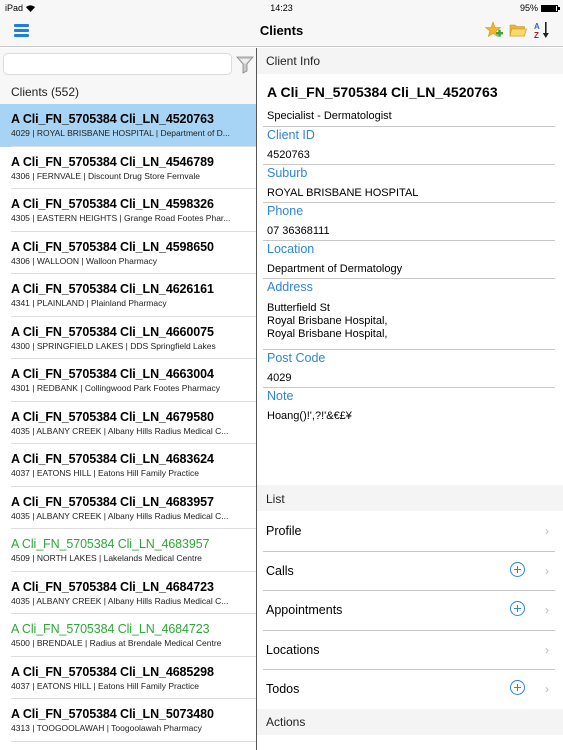 Image resolution: width=563 pixels, height=750 pixels. Describe the element at coordinates (285, 211) in the screenshot. I see `field-label: Phone` at that location.